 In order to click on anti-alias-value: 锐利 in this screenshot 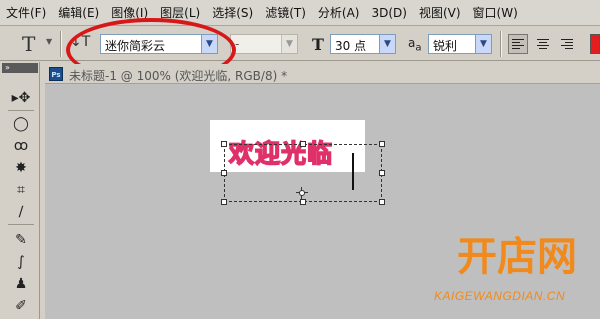, I will do `click(445, 46)`.